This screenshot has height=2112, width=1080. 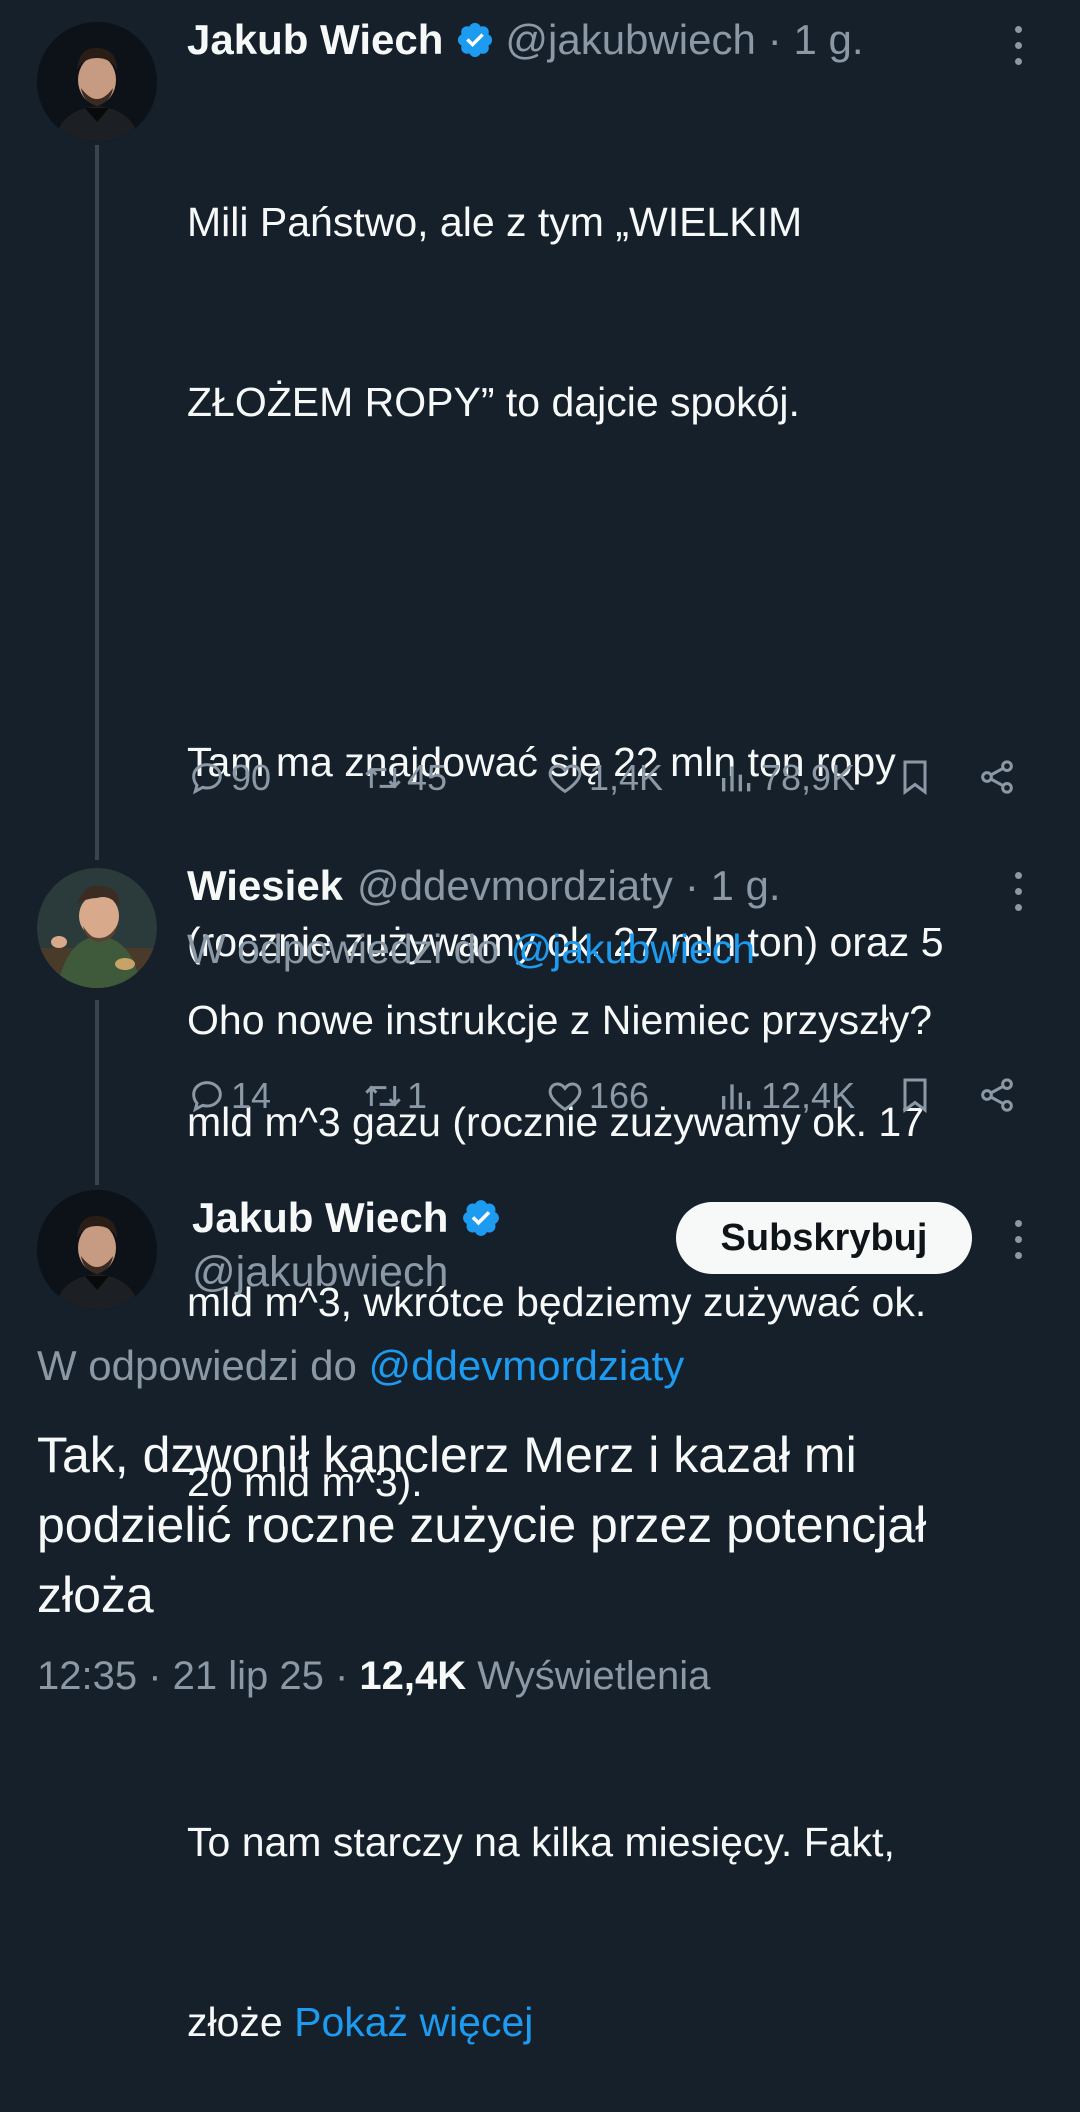 I want to click on reply-button: 90, so click(x=229, y=778).